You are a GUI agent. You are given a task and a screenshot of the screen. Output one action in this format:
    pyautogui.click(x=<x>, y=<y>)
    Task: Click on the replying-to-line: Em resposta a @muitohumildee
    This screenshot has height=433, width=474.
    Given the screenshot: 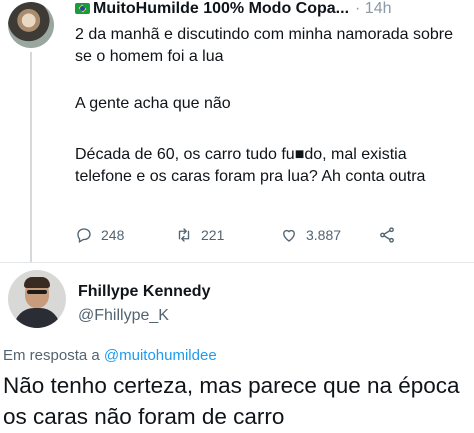 What is the action you would take?
    pyautogui.click(x=110, y=355)
    